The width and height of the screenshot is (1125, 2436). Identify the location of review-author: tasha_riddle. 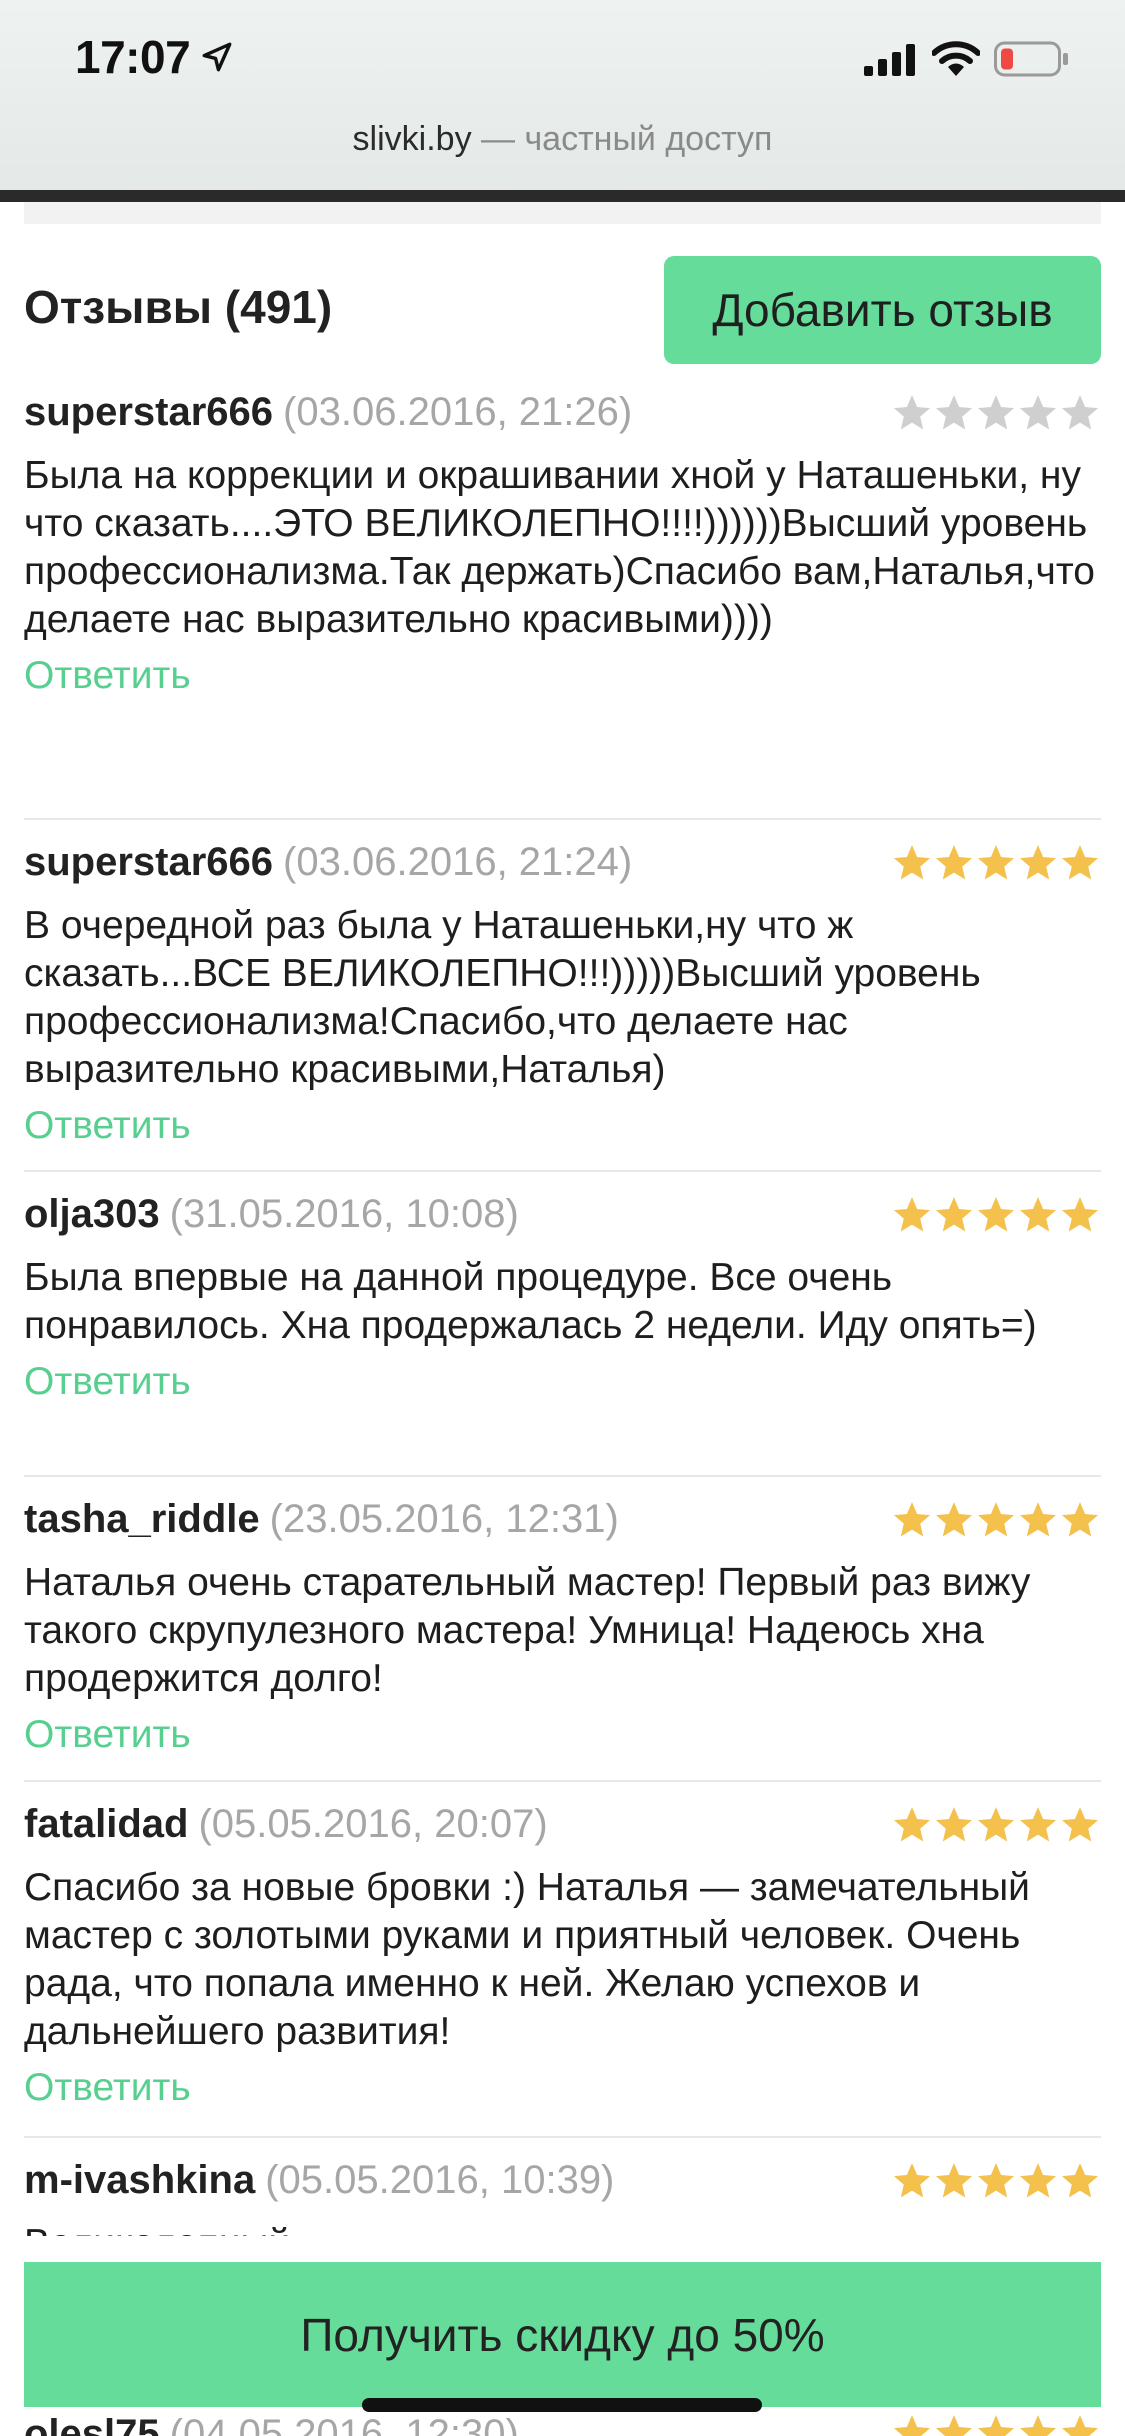
(142, 1519).